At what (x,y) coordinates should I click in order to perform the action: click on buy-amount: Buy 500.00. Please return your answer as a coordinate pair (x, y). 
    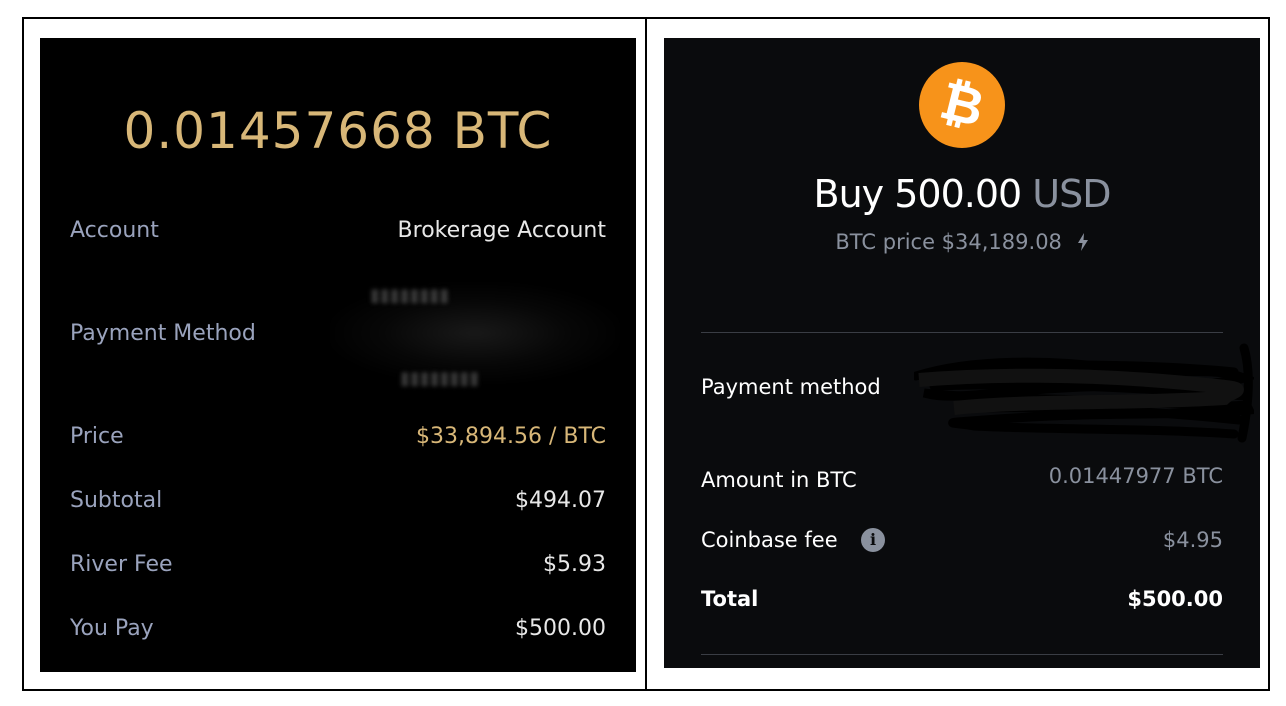
    Looking at the image, I should click on (918, 194).